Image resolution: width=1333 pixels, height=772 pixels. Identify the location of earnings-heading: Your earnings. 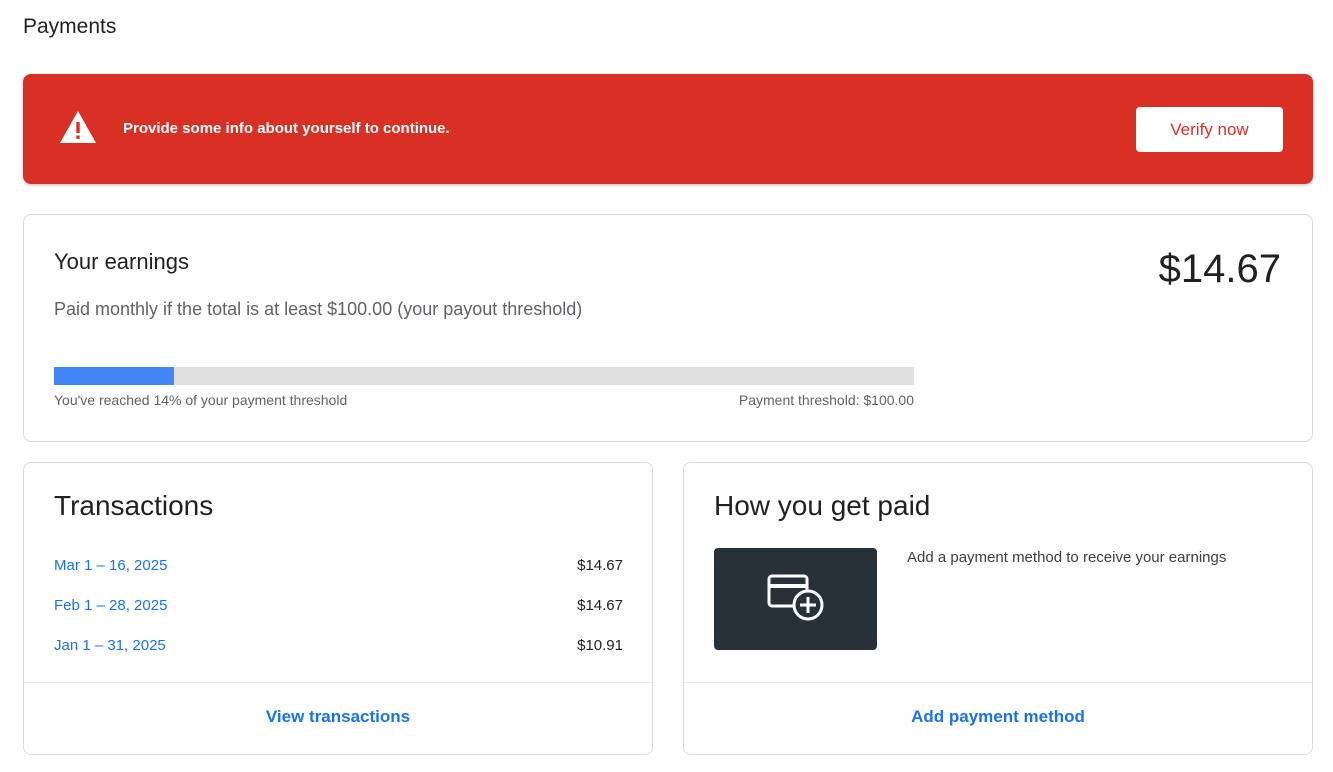
(121, 261).